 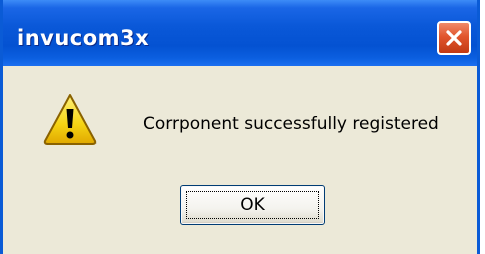 I want to click on close-button, so click(x=454, y=38).